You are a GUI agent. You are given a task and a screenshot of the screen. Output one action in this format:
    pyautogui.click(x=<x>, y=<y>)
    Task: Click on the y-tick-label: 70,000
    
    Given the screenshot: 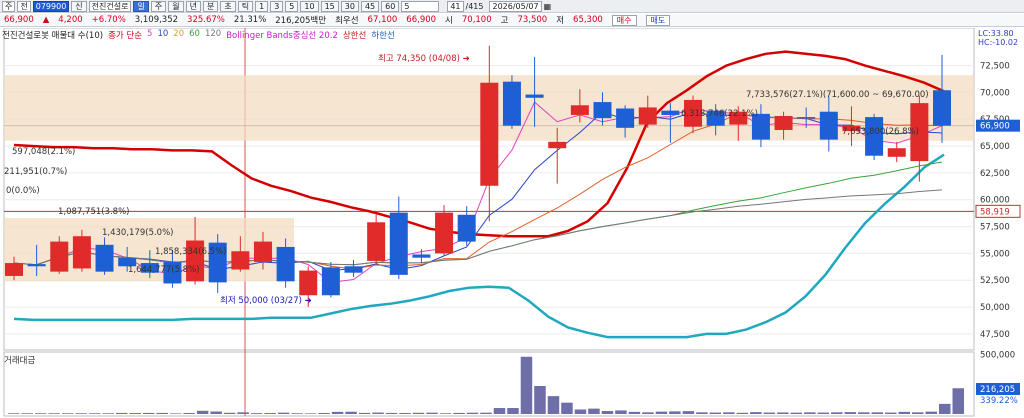 What is the action you would take?
    pyautogui.click(x=995, y=93)
    